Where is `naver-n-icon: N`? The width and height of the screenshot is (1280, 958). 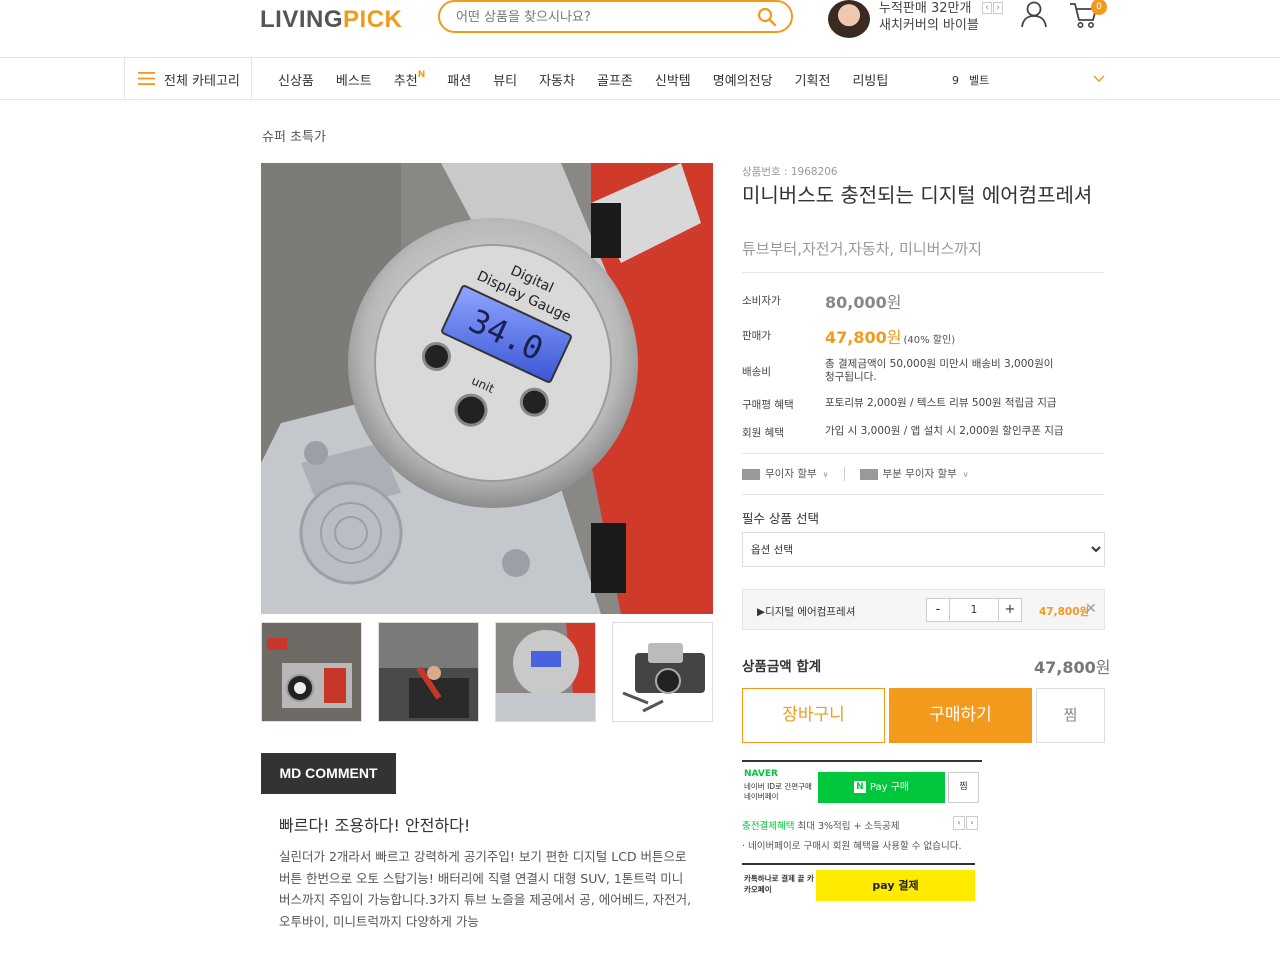 naver-n-icon: N is located at coordinates (859, 787).